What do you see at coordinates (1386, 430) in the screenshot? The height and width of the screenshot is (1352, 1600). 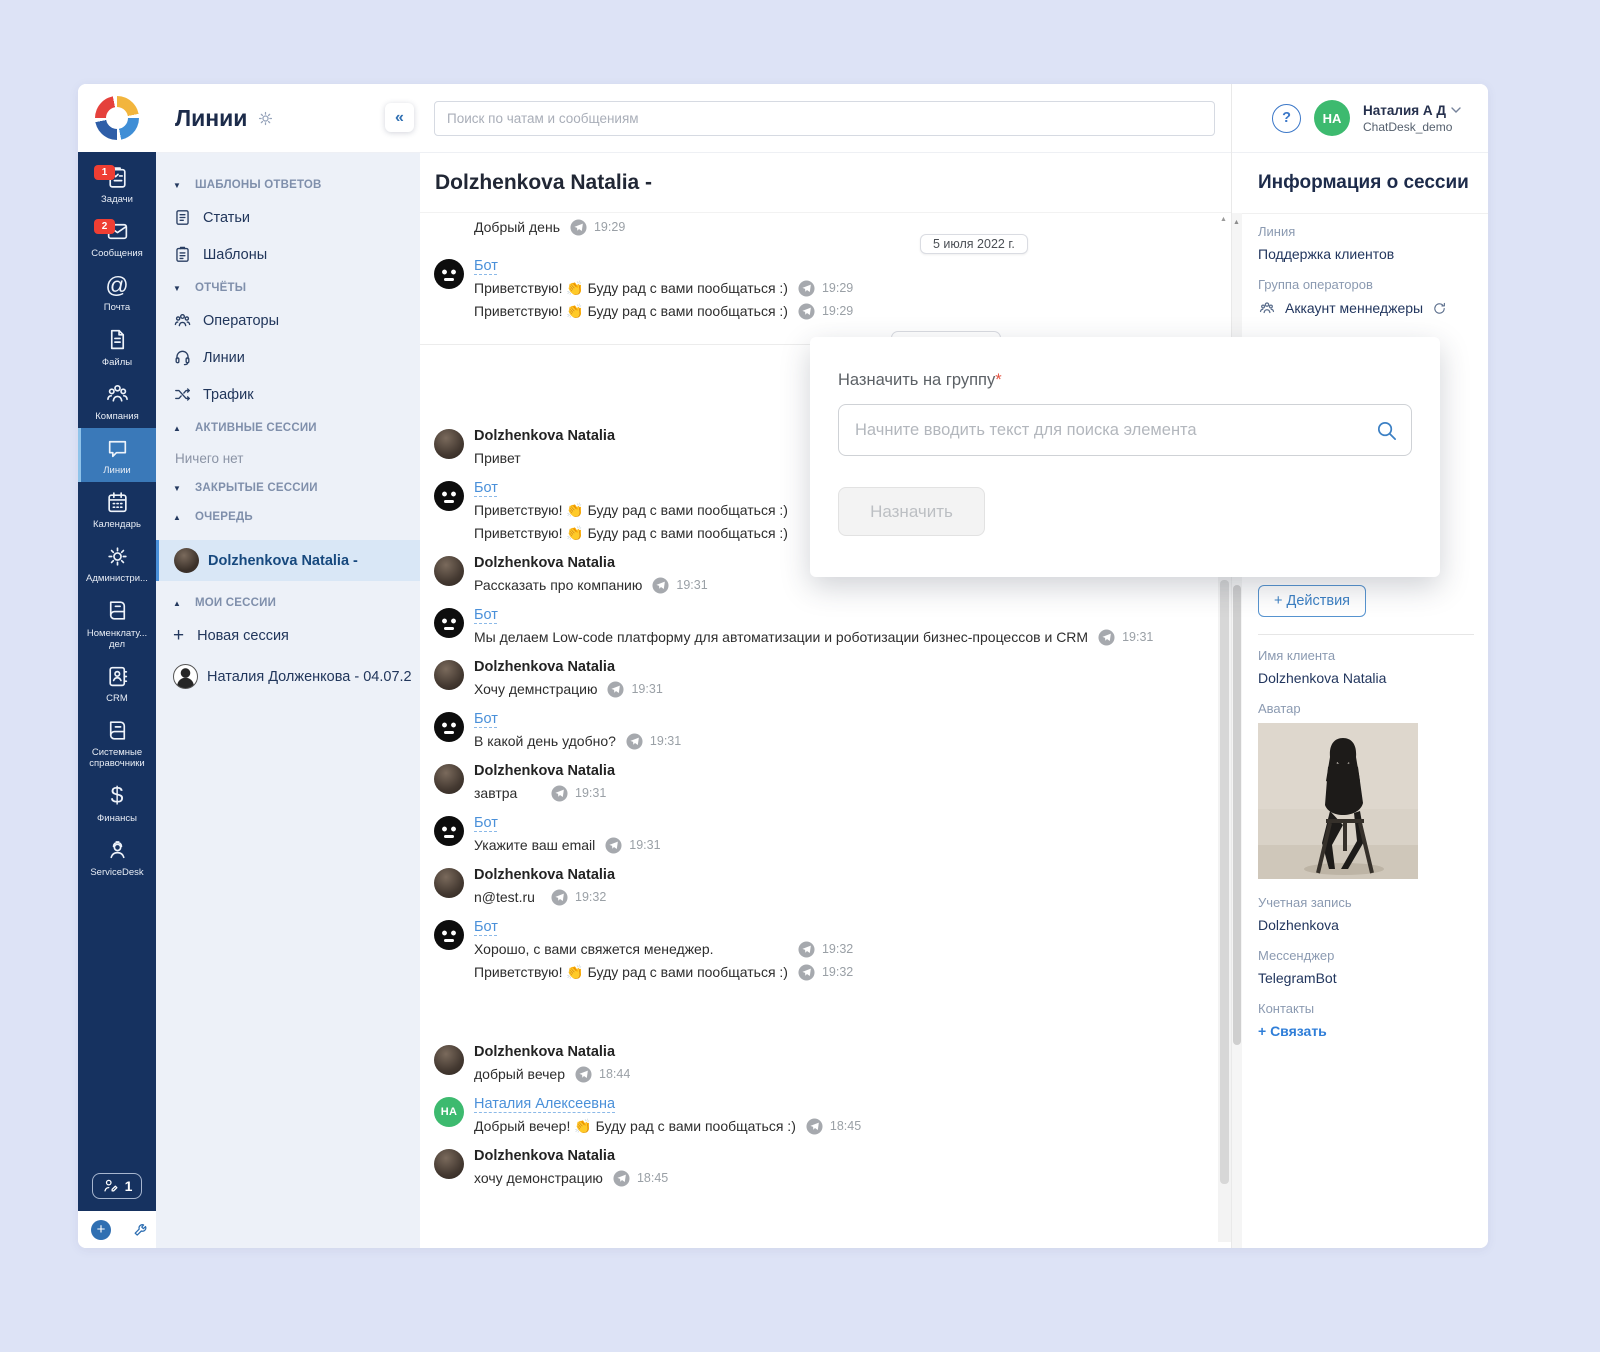 I see `search-icon` at bounding box center [1386, 430].